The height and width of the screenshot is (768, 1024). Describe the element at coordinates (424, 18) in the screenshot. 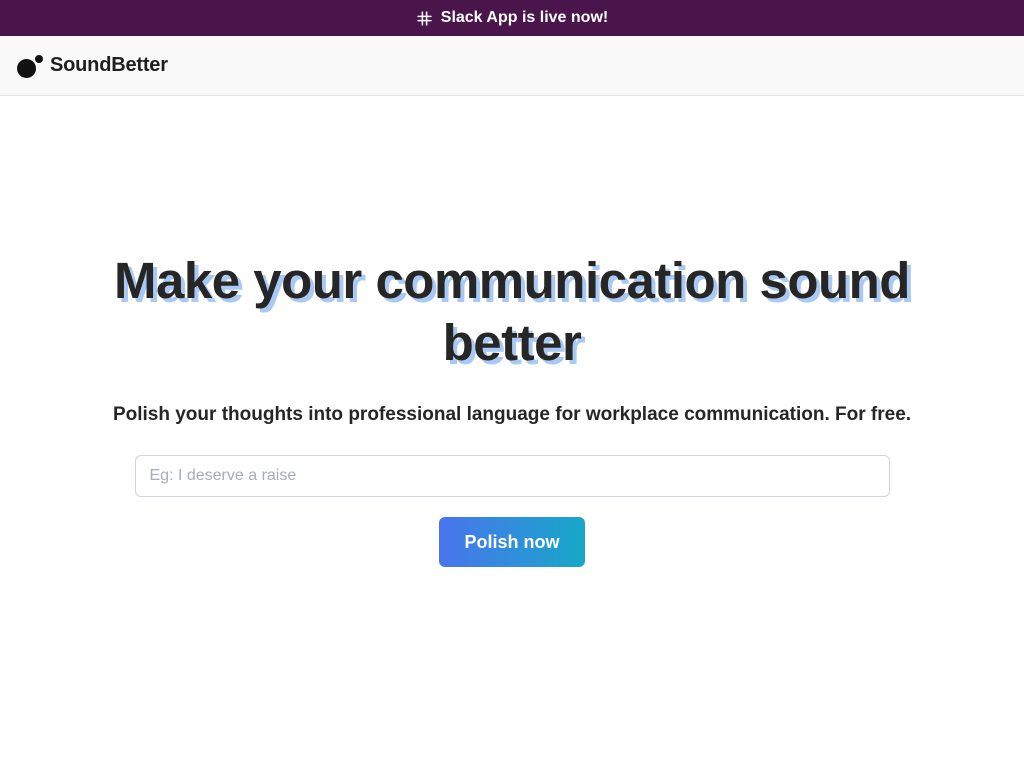

I see `slack-icon` at that location.